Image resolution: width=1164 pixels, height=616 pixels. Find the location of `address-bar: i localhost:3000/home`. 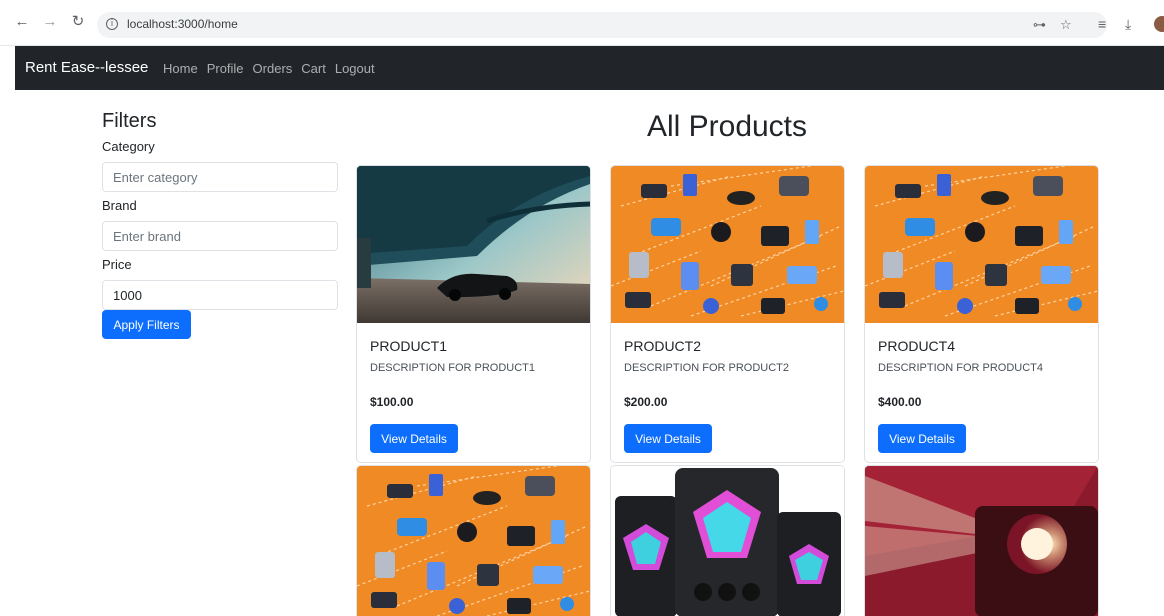

address-bar: i localhost:3000/home is located at coordinates (602, 25).